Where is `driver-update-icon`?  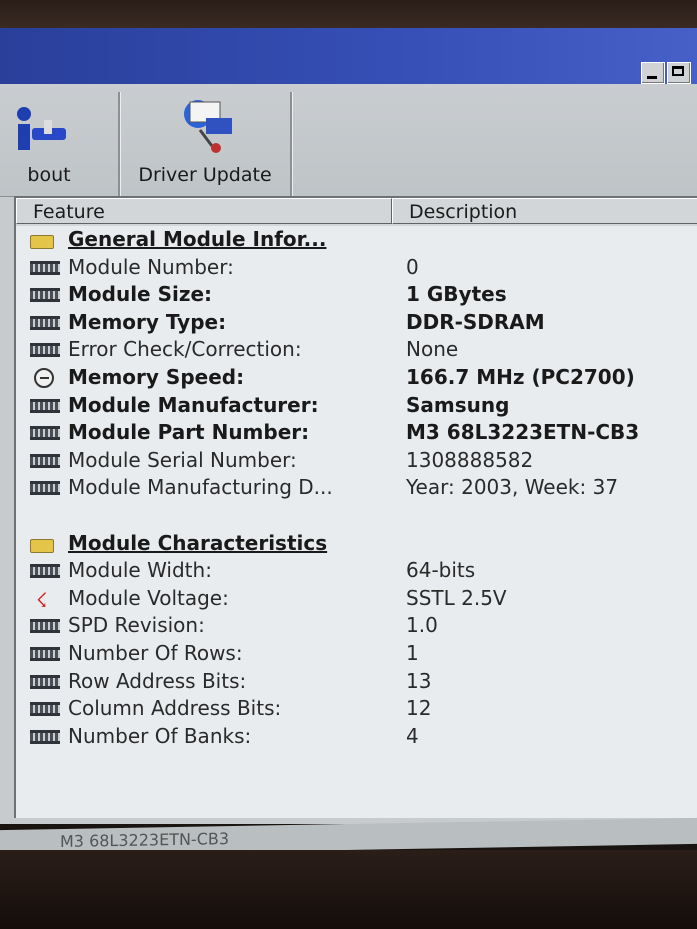 driver-update-icon is located at coordinates (208, 126).